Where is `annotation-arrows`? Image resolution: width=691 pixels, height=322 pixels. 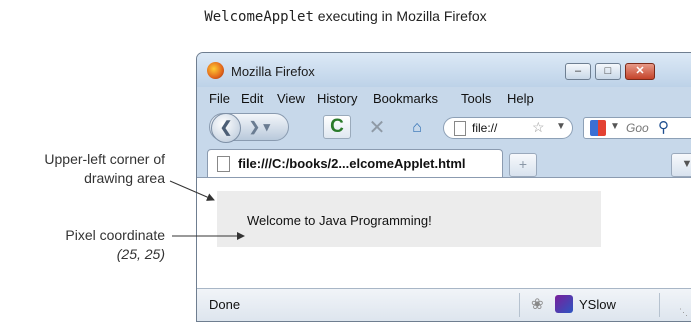
annotation-arrows is located at coordinates (207, 210).